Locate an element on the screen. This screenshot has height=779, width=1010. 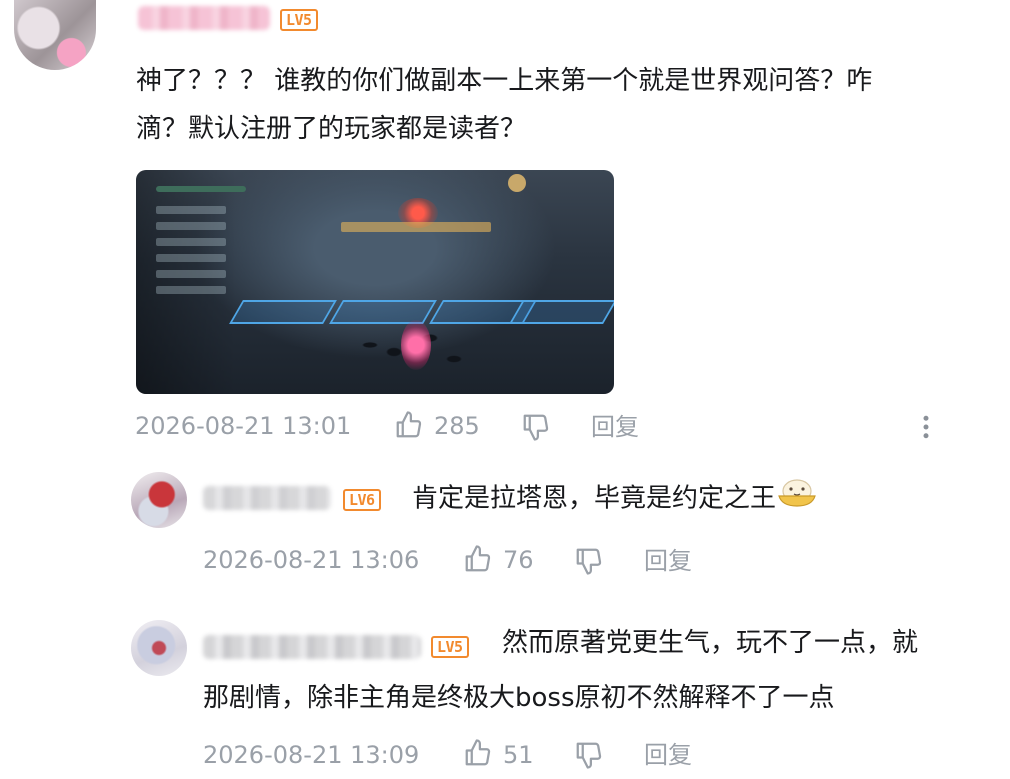
comment-text-line: 神了？？？ 谁教的你们做副本一上来第一个就是世界观问答？咋 is located at coordinates (504, 81).